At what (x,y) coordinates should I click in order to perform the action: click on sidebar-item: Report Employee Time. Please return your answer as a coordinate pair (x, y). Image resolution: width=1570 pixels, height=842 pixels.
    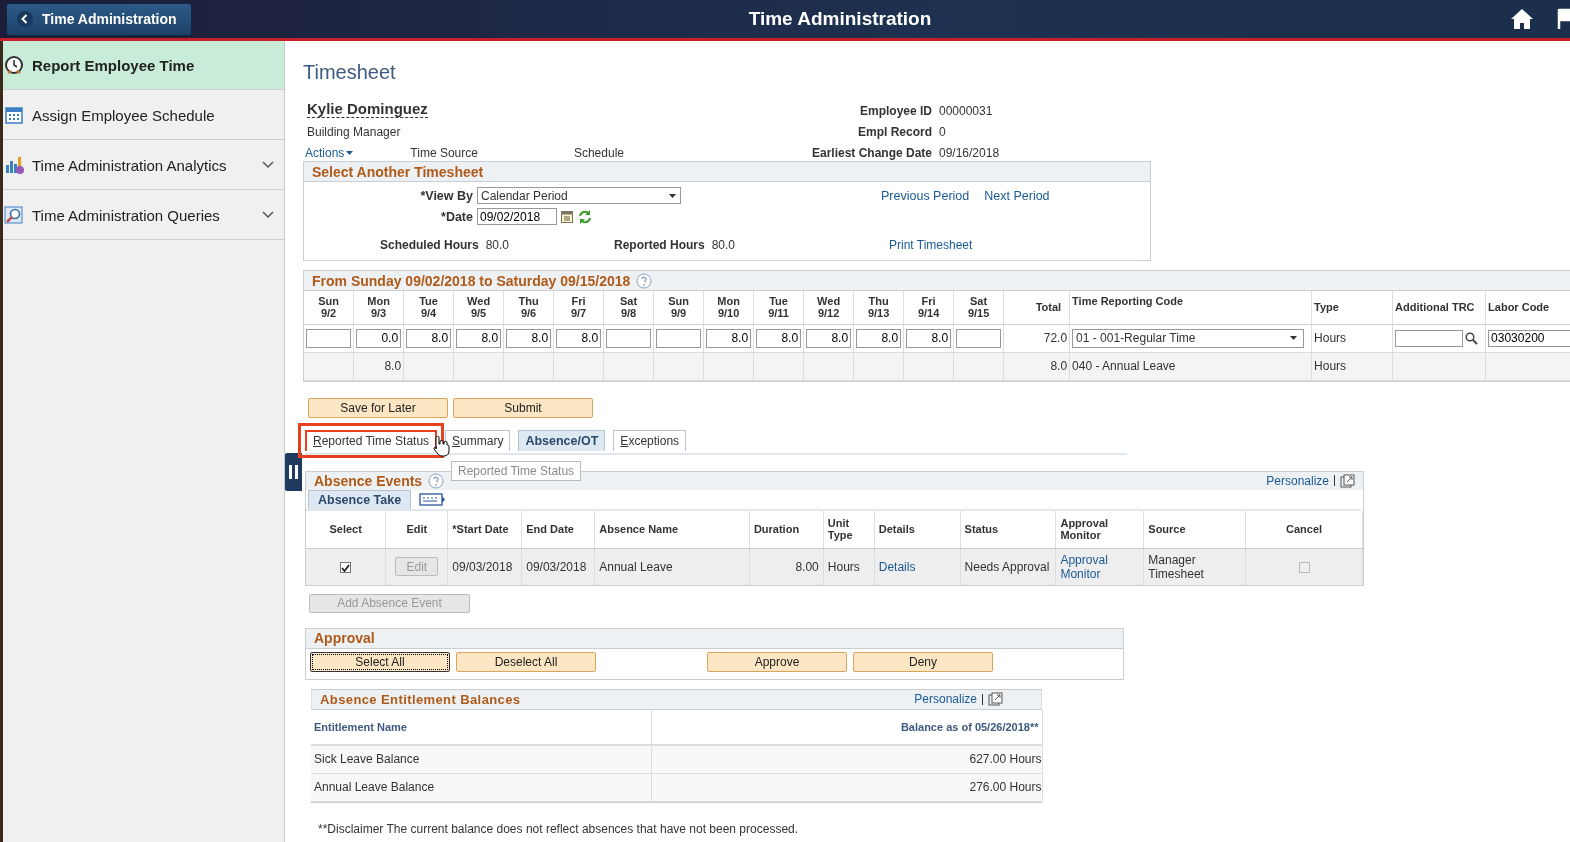
    Looking at the image, I should click on (143, 65).